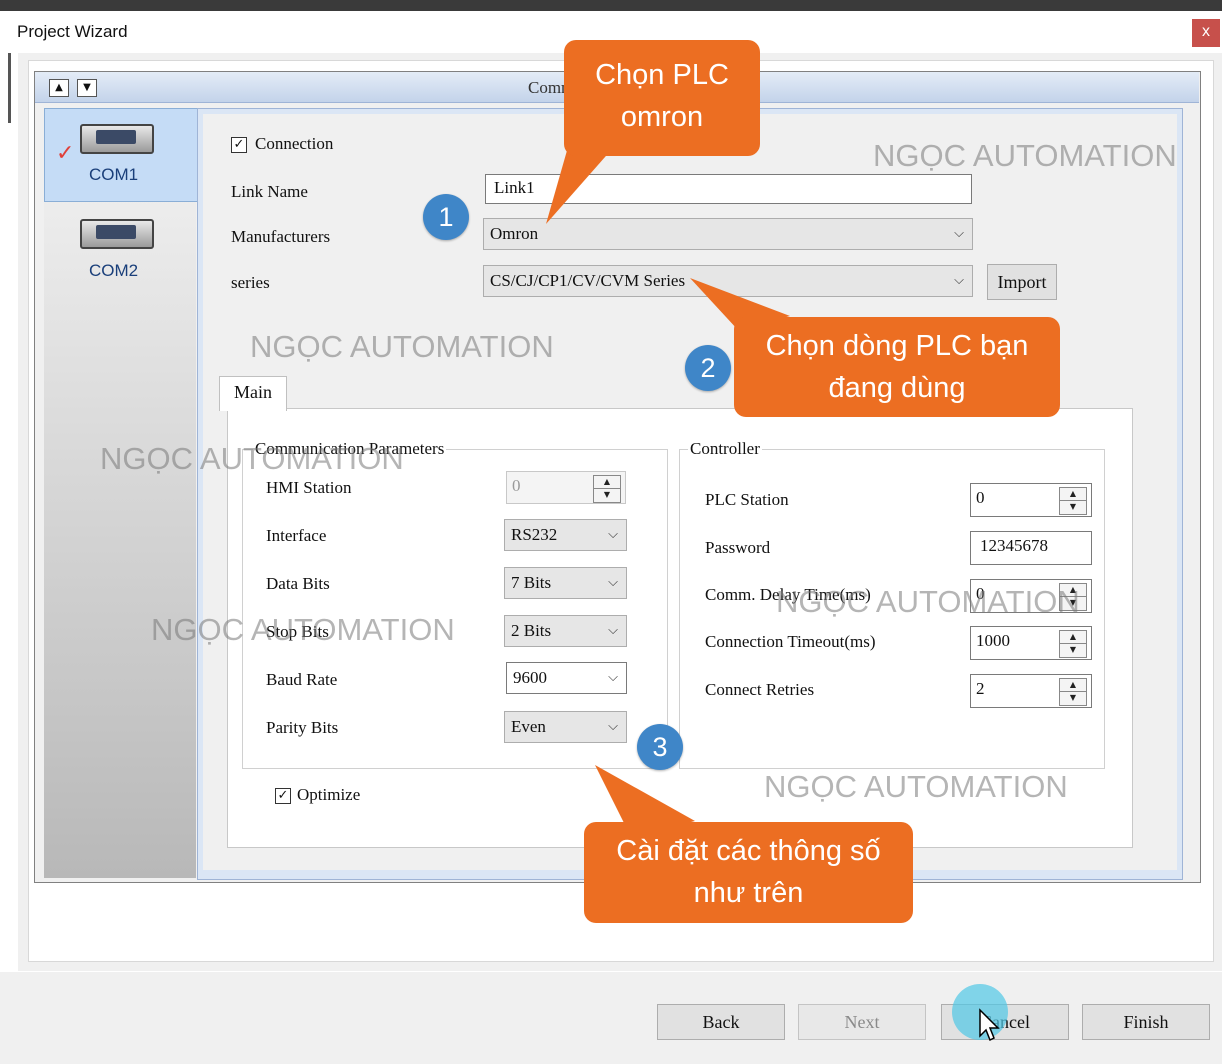  I want to click on window-title: Project Wizard, so click(72, 31).